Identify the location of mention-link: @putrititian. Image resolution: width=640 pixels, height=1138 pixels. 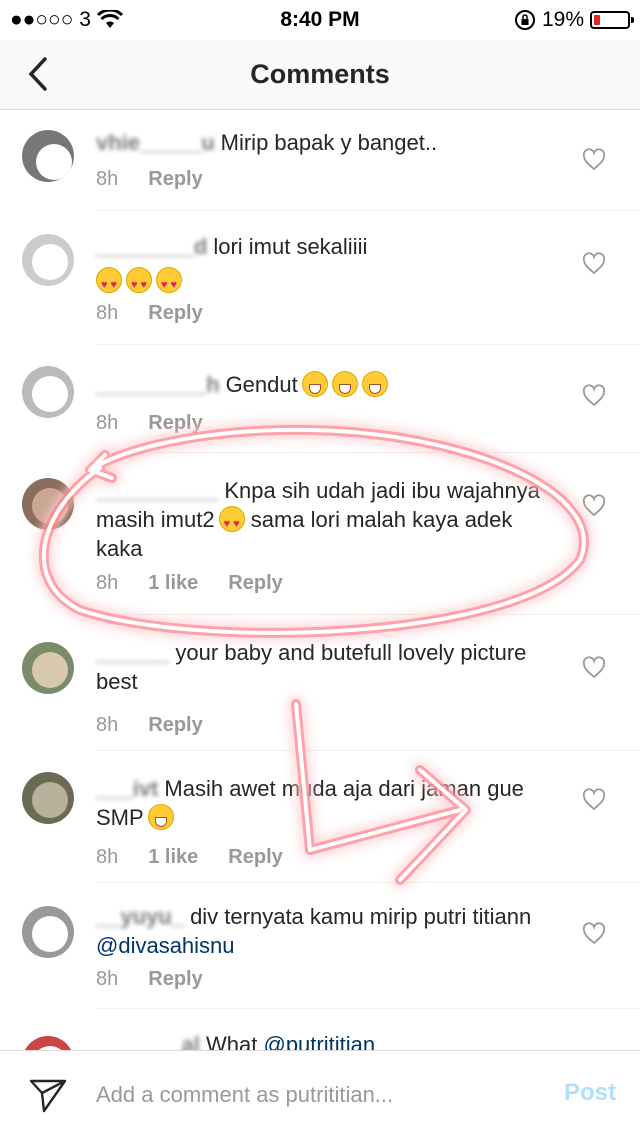
(319, 1041).